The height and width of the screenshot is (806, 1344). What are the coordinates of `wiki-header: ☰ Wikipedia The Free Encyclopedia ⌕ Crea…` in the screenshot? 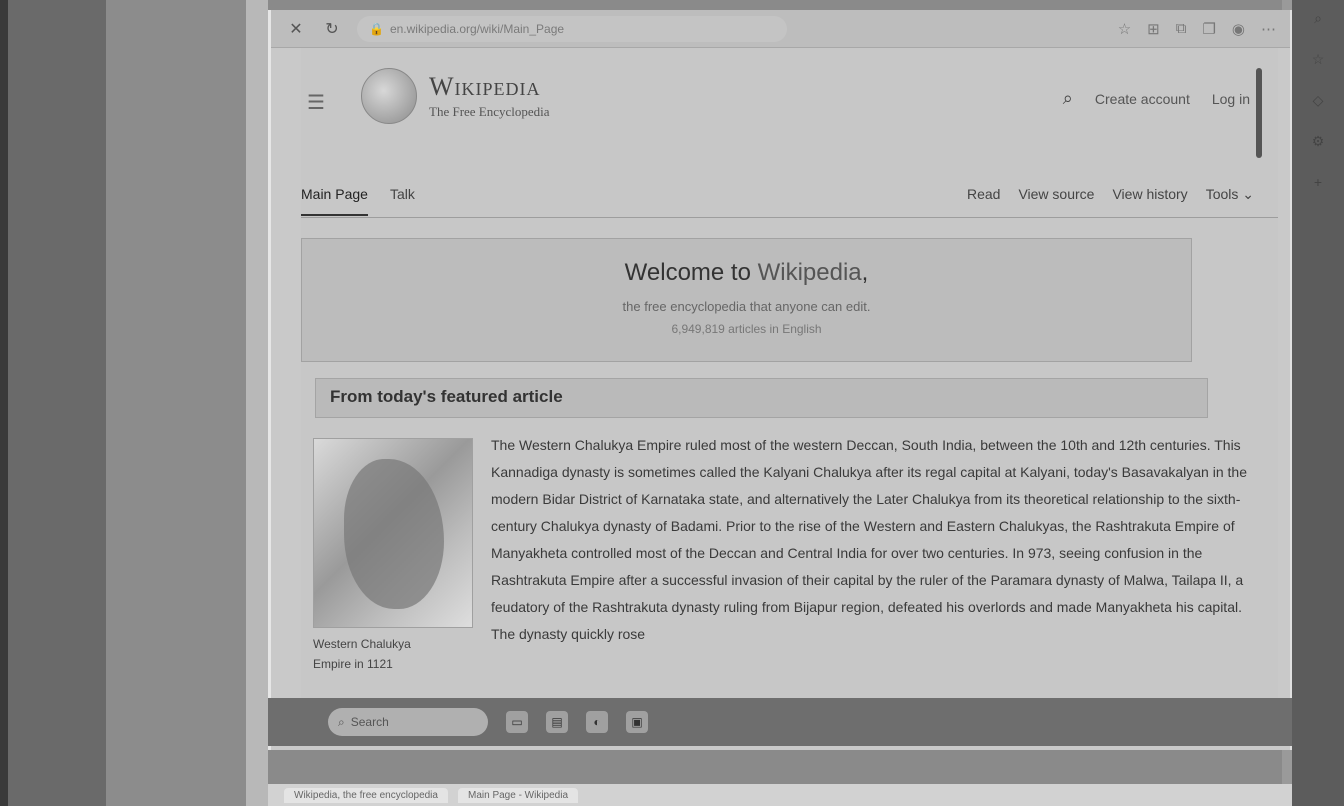 It's located at (789, 103).